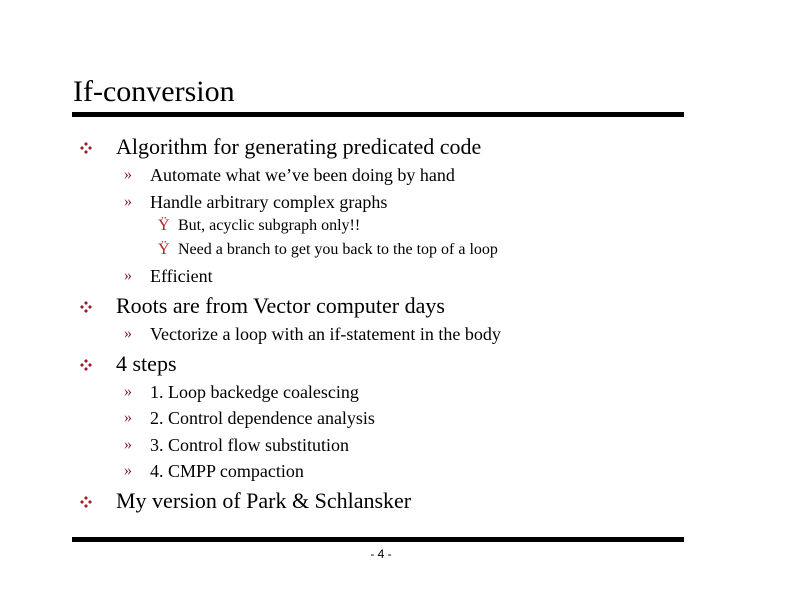 Image resolution: width=792 pixels, height=612 pixels. I want to click on sub-sub-bullet-text: But, acyclic subgraph only!!, so click(269, 225).